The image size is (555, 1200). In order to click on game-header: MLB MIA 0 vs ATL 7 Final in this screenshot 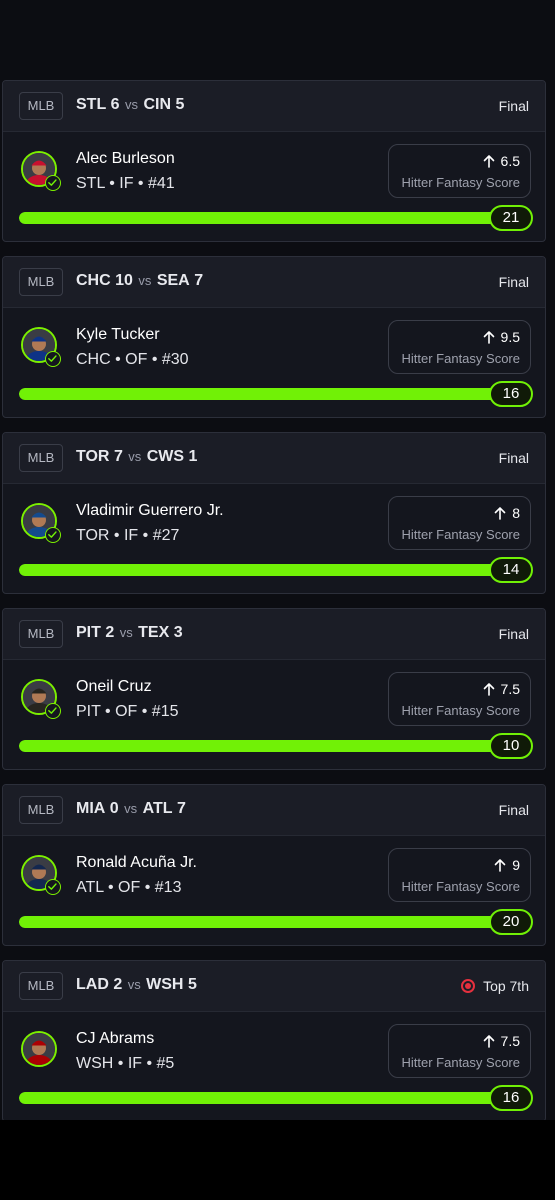, I will do `click(274, 810)`.